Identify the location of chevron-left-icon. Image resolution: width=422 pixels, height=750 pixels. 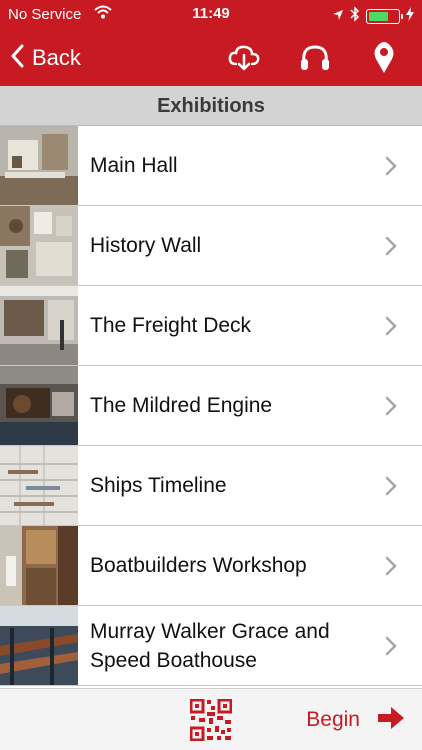
(17, 58).